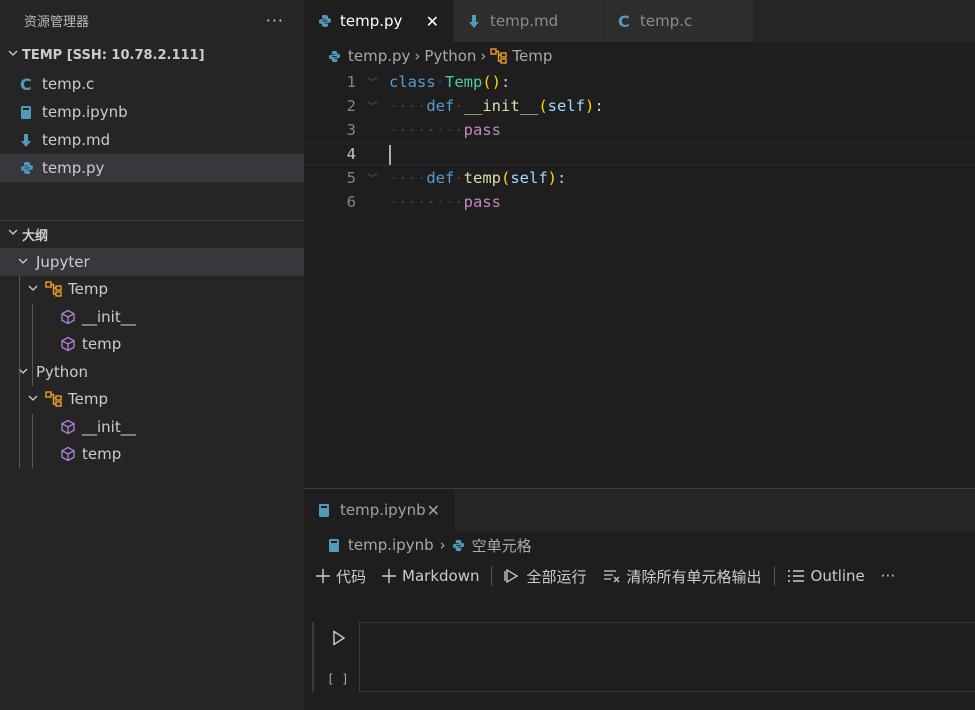  I want to click on line-number: 2, so click(351, 106).